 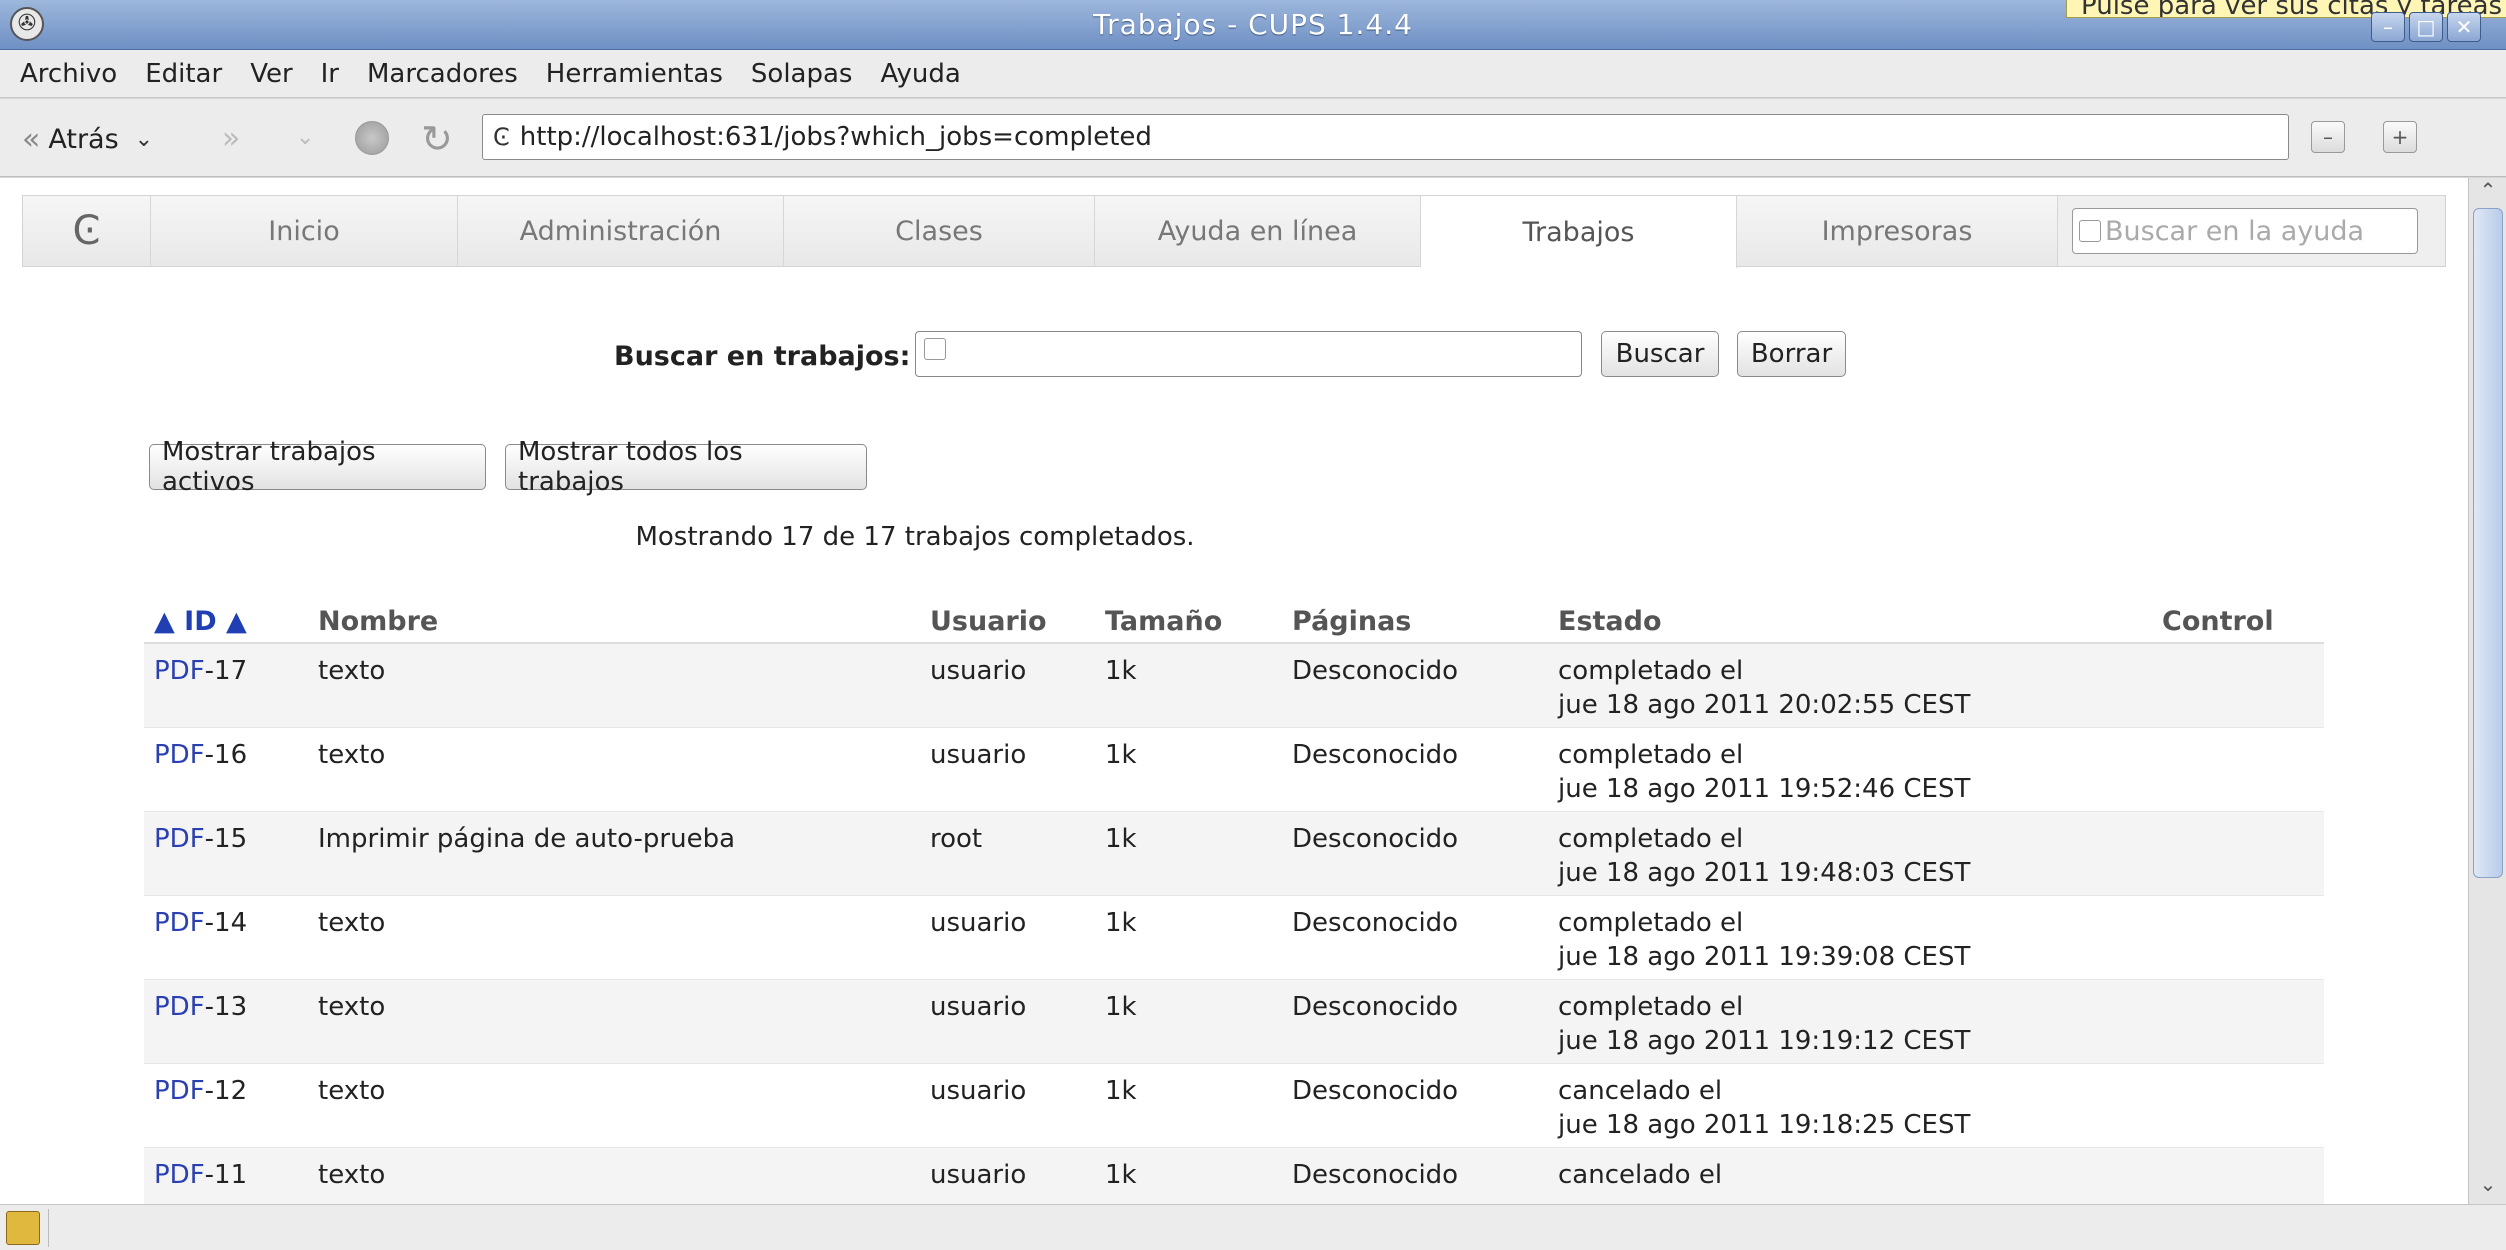 What do you see at coordinates (23, 1228) in the screenshot?
I see `security-lock-icon` at bounding box center [23, 1228].